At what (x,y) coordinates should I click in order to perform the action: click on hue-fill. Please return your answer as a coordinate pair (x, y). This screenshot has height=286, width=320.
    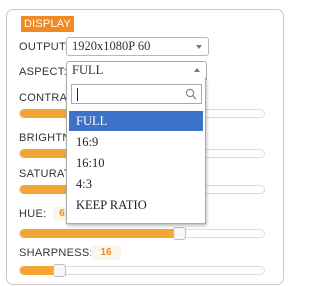
    Looking at the image, I should click on (100, 233).